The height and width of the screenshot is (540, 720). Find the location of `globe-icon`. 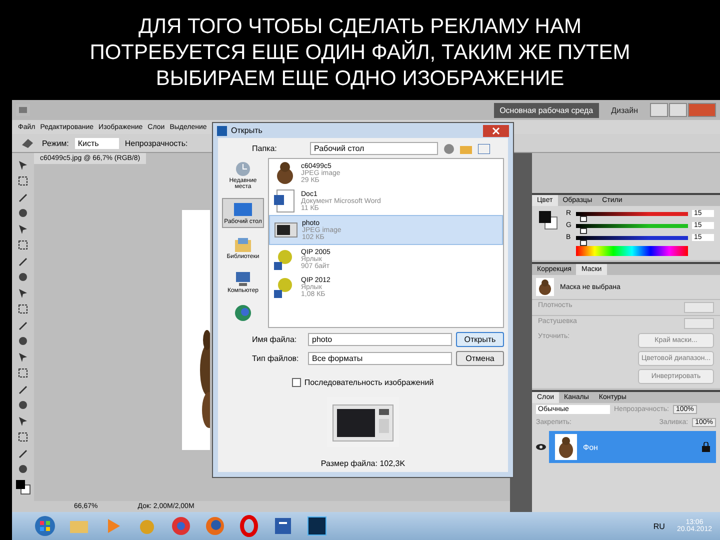

globe-icon is located at coordinates (243, 313).